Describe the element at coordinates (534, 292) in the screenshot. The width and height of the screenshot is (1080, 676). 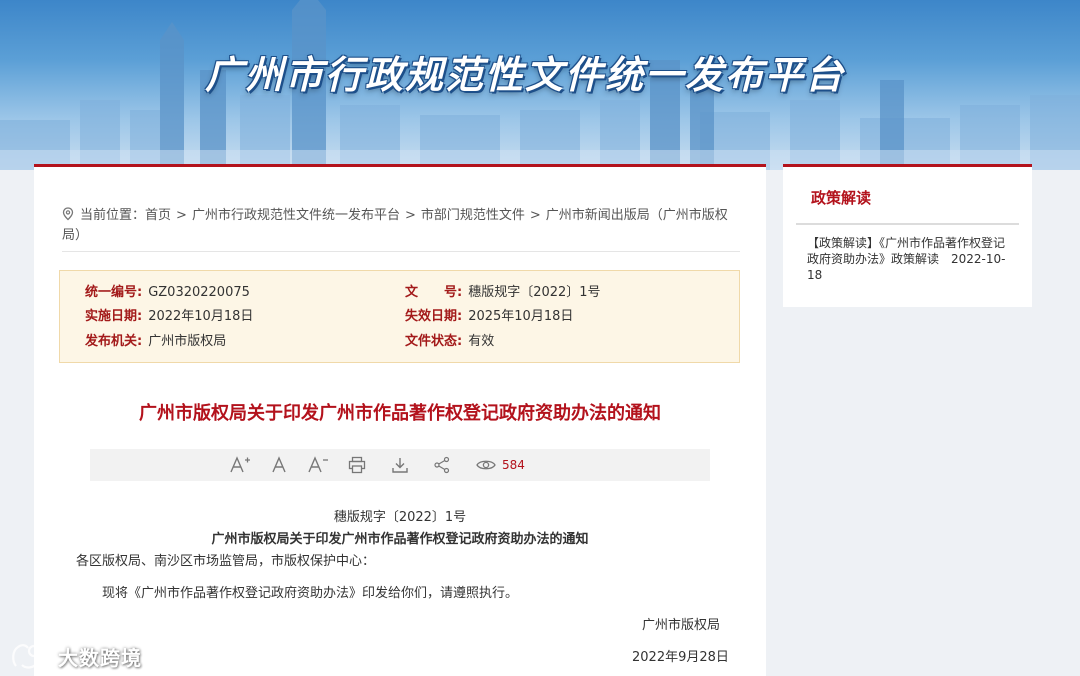
I see `document-number-value: 穗版规字〔2022〕1号` at that location.